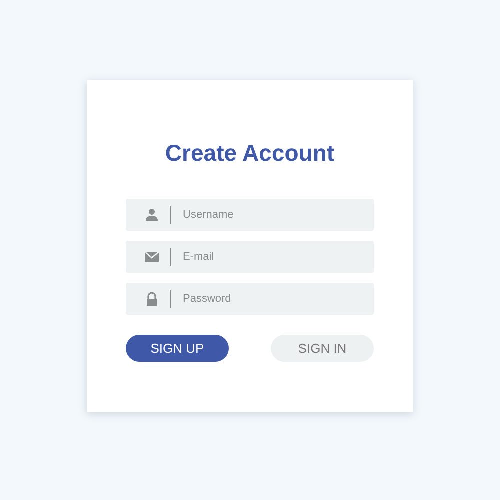  I want to click on input-field: E-mail, so click(250, 257).